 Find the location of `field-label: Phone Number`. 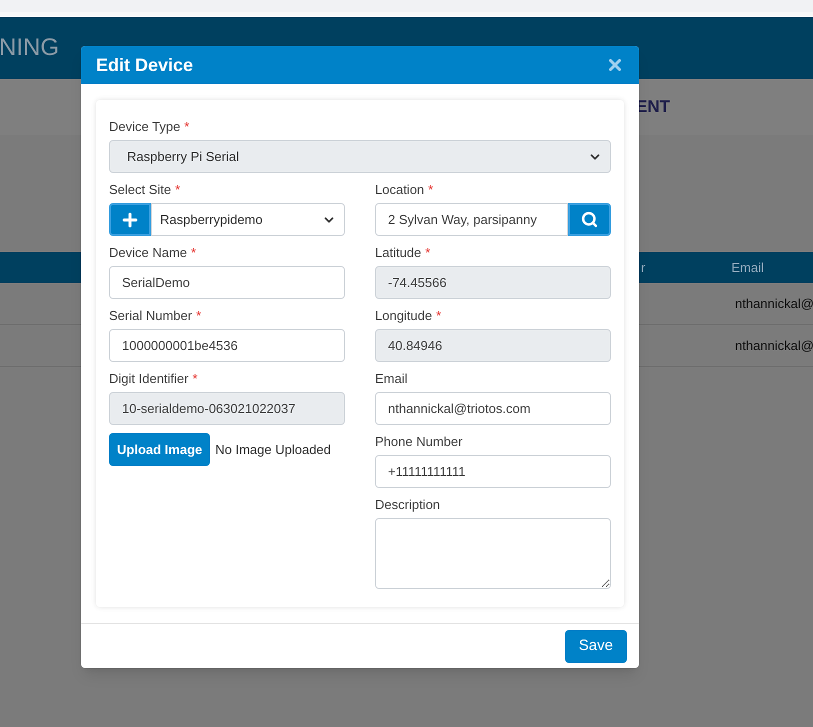

field-label: Phone Number is located at coordinates (418, 442).